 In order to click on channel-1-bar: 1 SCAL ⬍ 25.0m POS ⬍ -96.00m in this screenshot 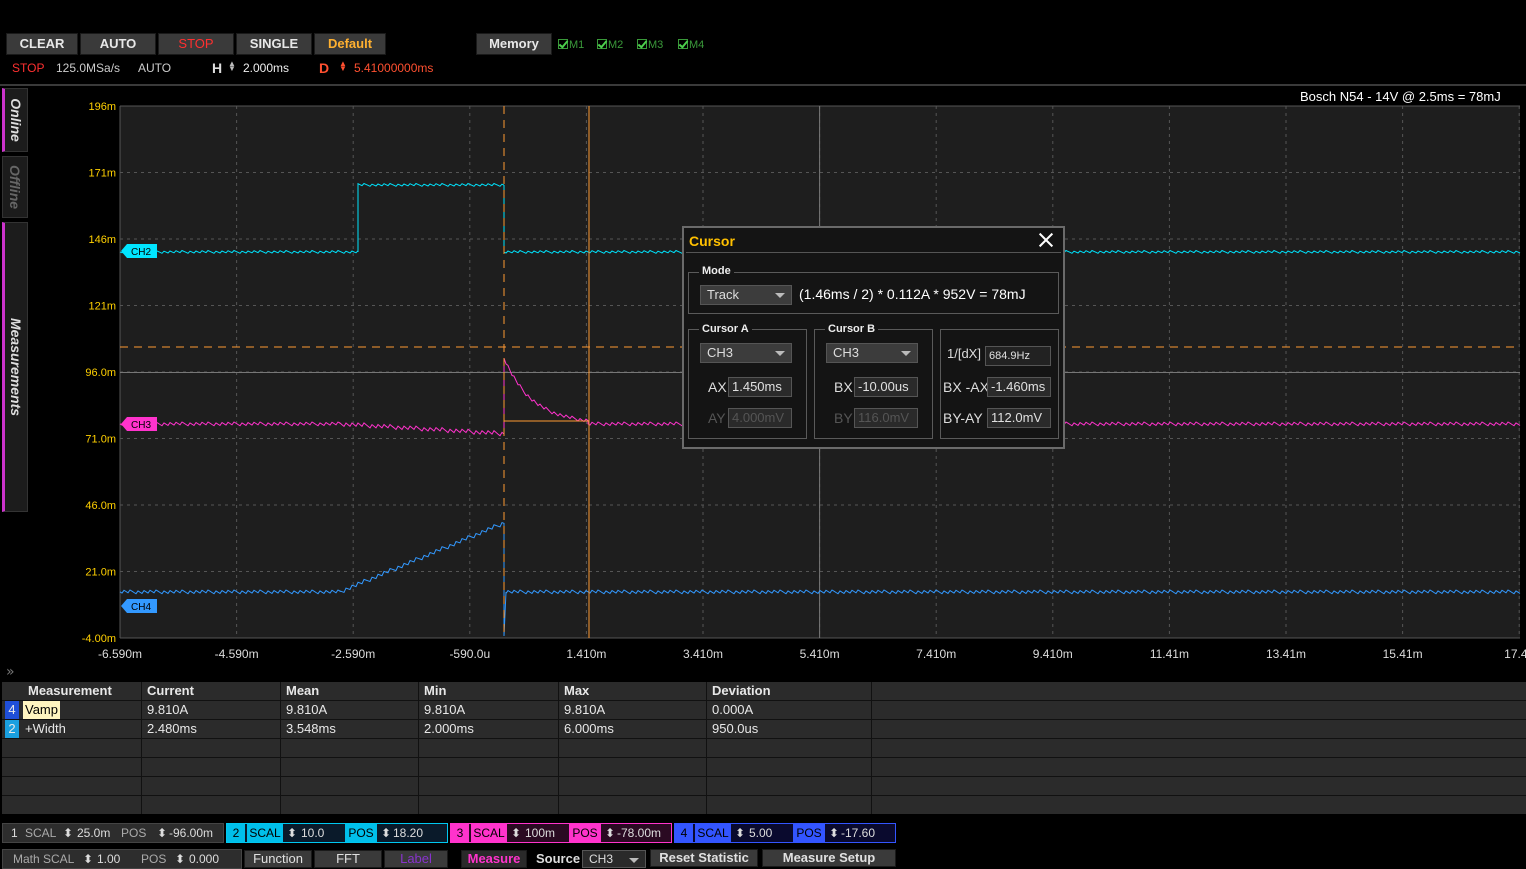, I will do `click(113, 833)`.